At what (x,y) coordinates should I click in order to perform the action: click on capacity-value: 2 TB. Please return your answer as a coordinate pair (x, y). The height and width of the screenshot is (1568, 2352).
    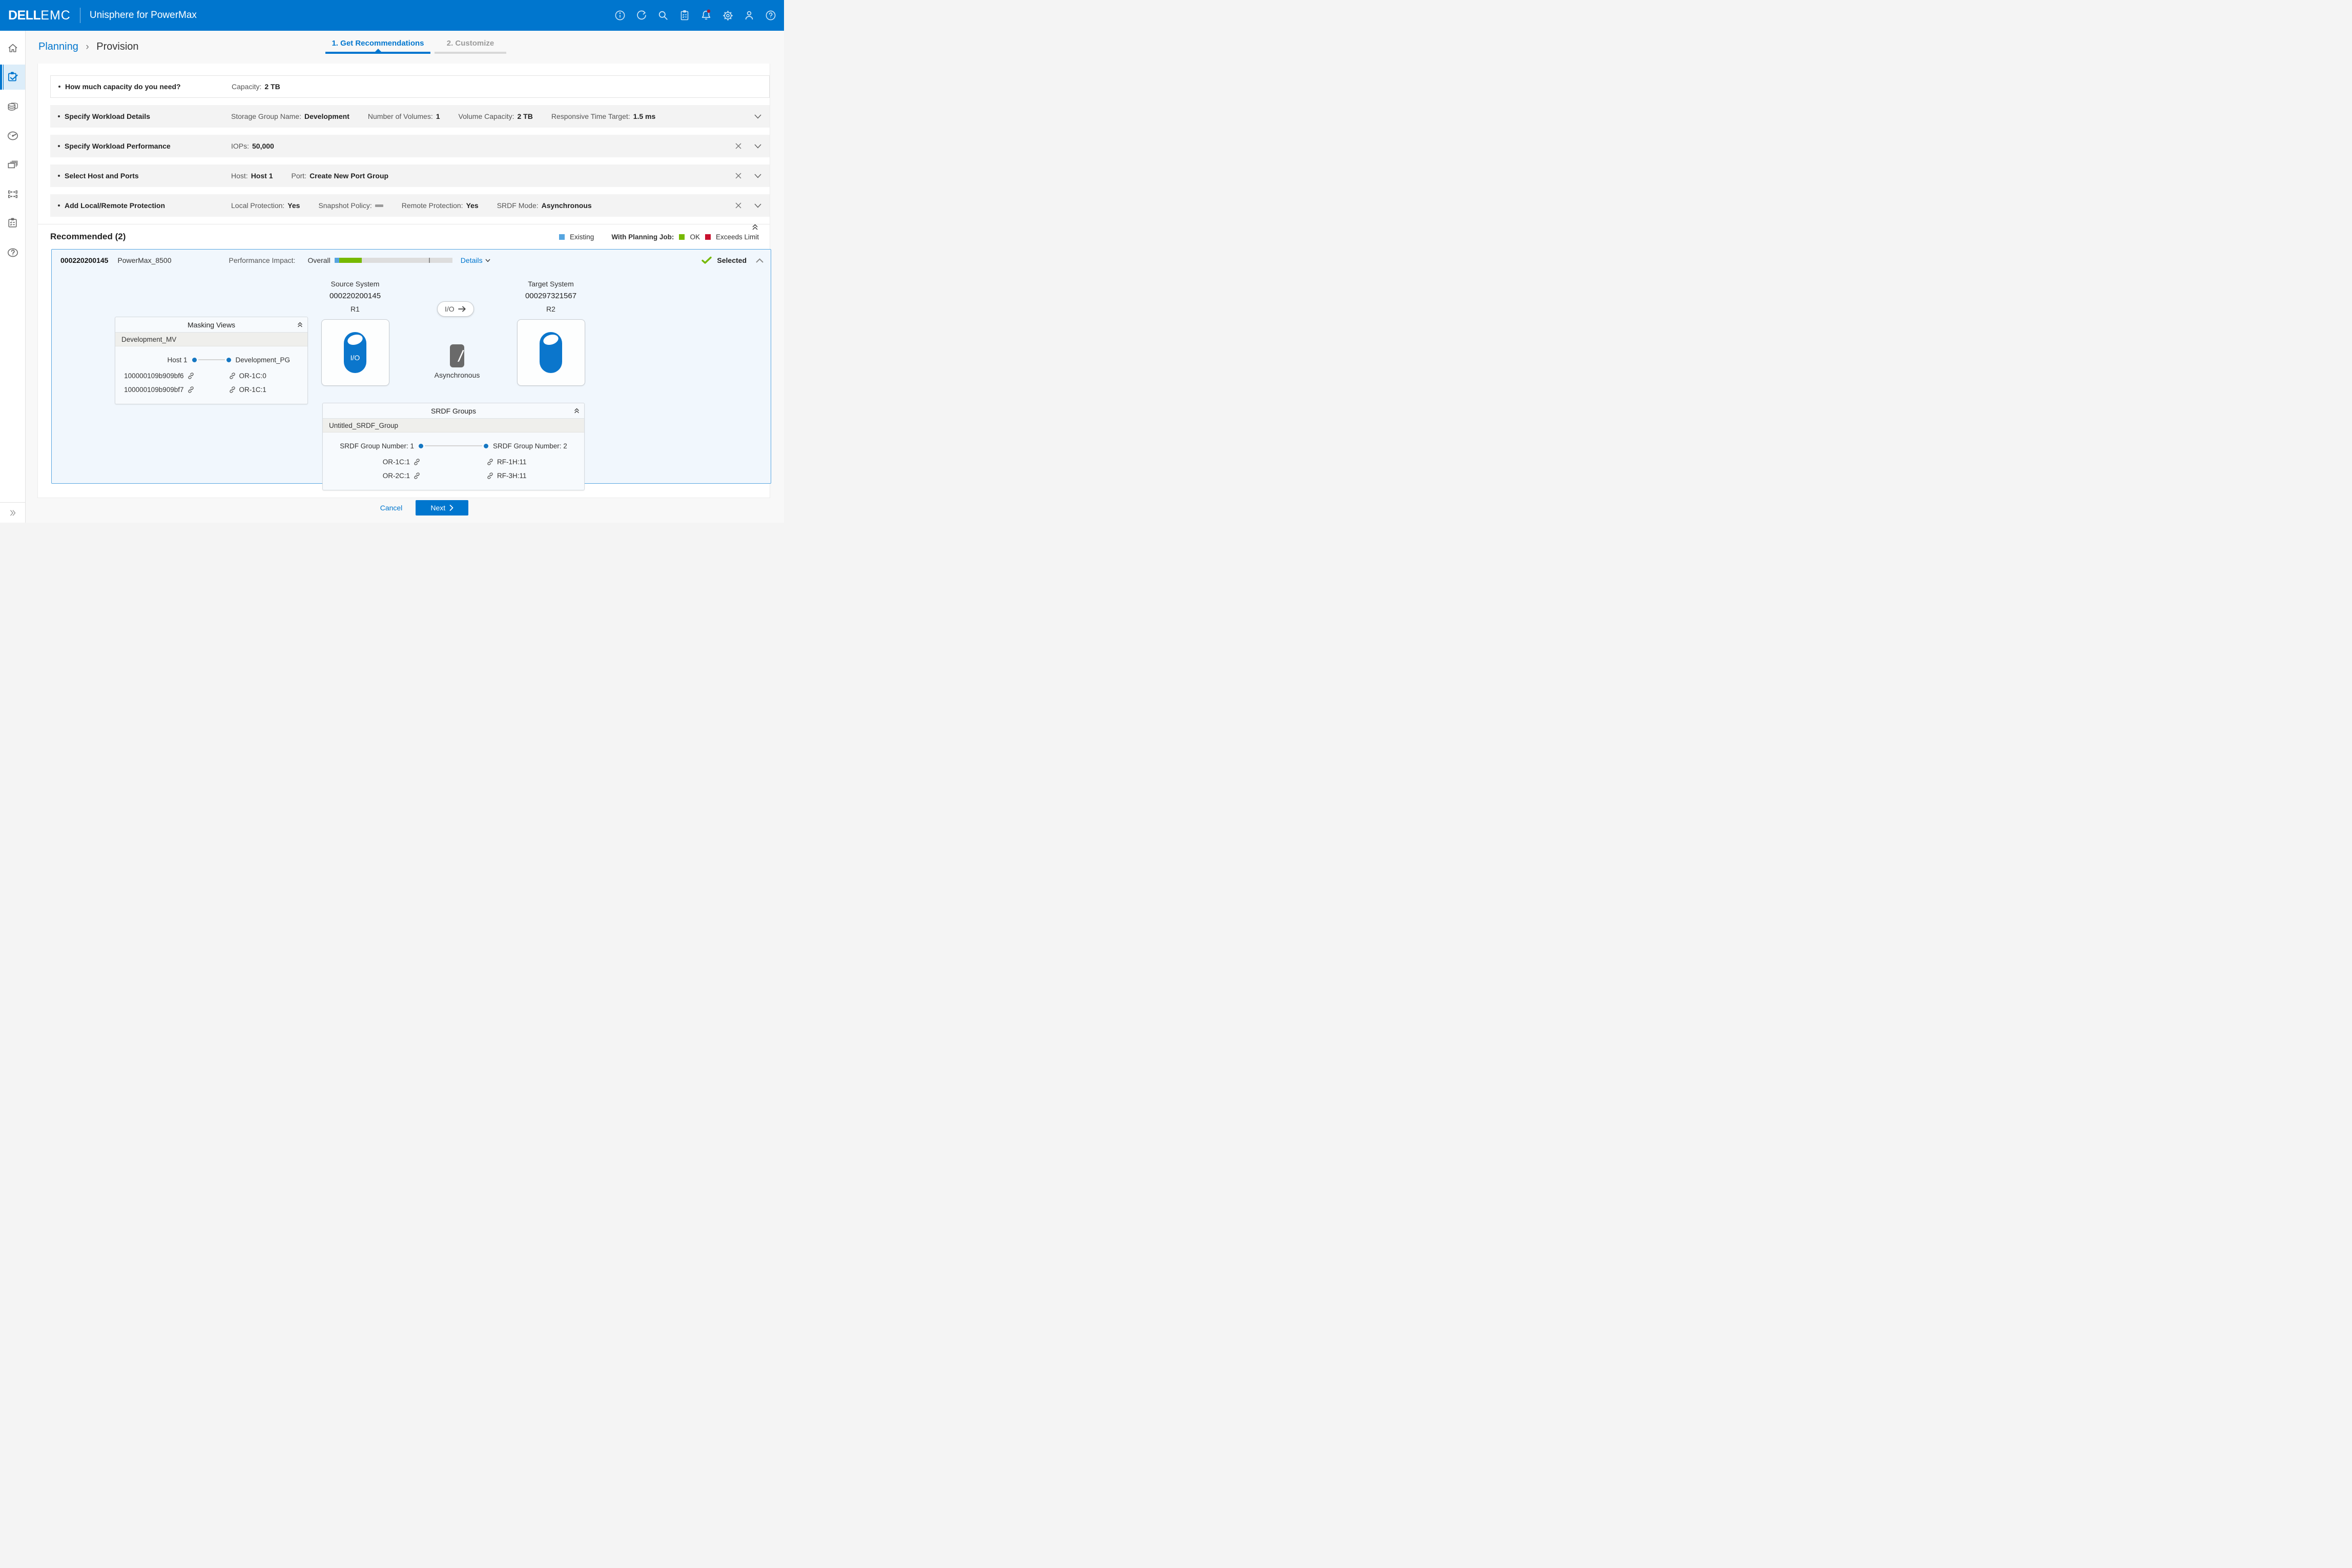
    Looking at the image, I should click on (272, 86).